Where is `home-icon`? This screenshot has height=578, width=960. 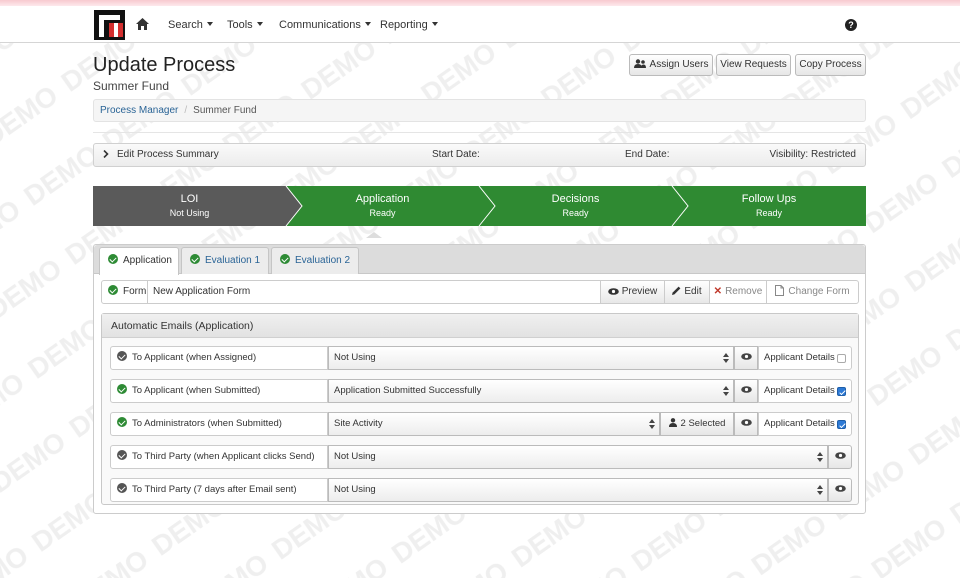
home-icon is located at coordinates (142, 24).